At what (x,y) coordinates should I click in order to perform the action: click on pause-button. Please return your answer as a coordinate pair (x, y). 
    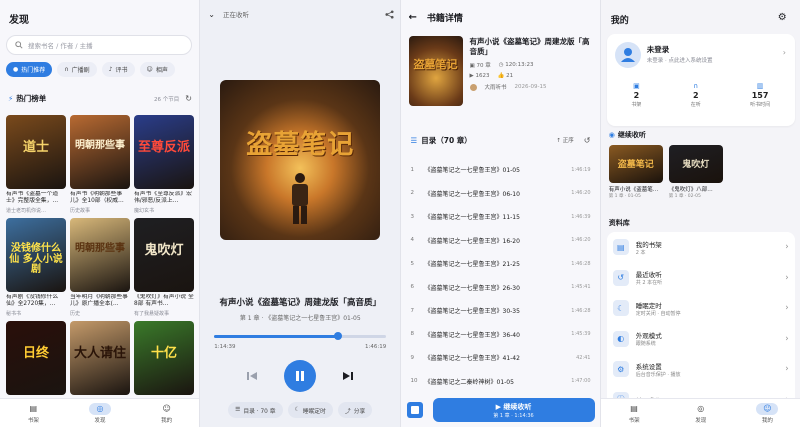
    Looking at the image, I should click on (300, 376).